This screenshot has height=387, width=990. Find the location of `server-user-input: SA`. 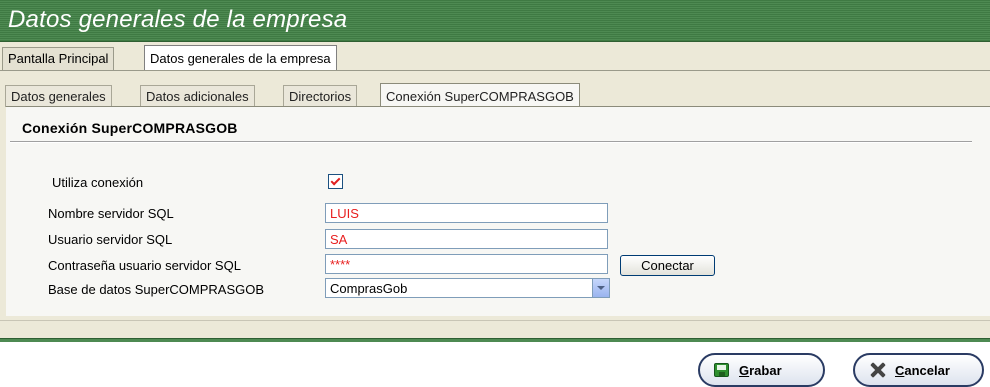

server-user-input: SA is located at coordinates (466, 239).